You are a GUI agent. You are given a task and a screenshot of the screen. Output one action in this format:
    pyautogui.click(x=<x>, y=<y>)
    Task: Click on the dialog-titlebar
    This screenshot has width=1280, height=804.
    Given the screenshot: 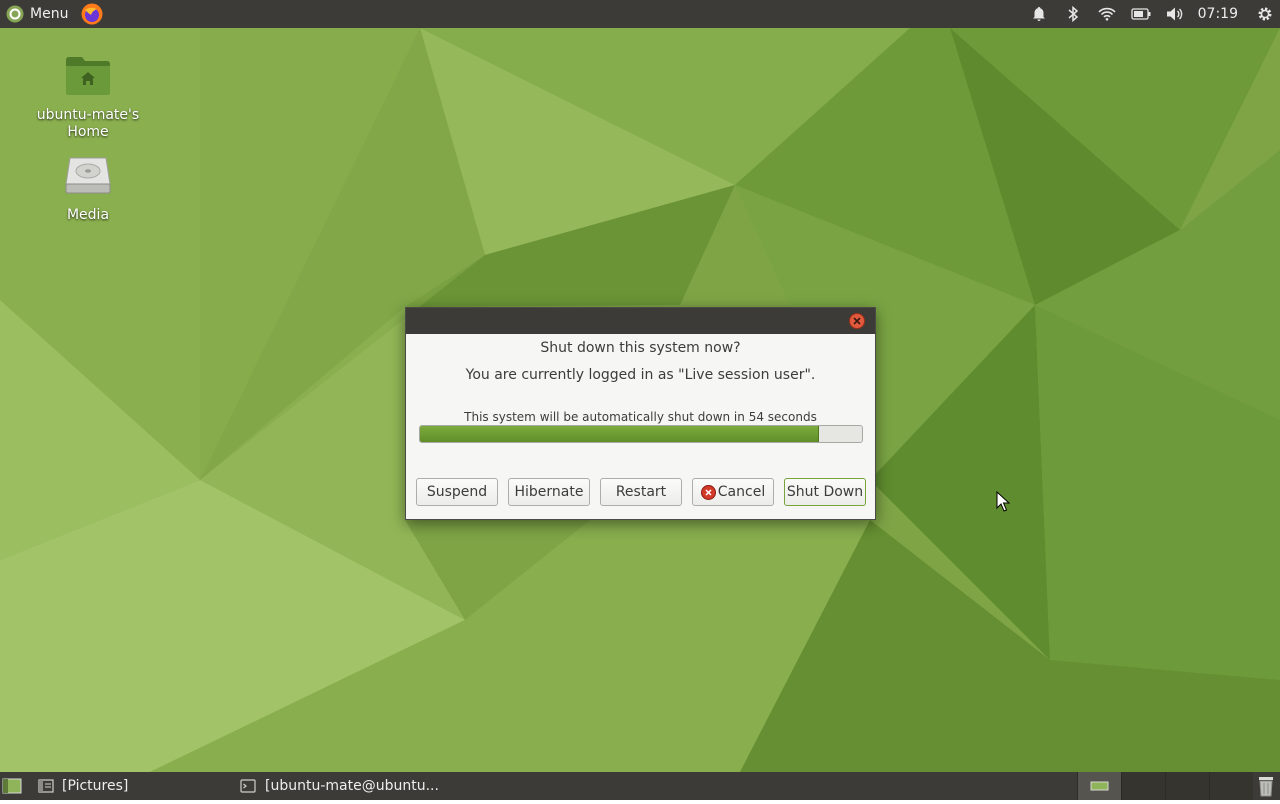 What is the action you would take?
    pyautogui.click(x=640, y=321)
    